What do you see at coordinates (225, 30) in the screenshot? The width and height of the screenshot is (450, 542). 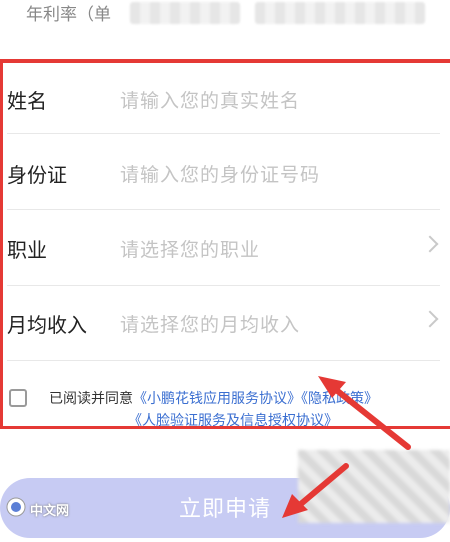 I see `rate-header: 年利率（单` at bounding box center [225, 30].